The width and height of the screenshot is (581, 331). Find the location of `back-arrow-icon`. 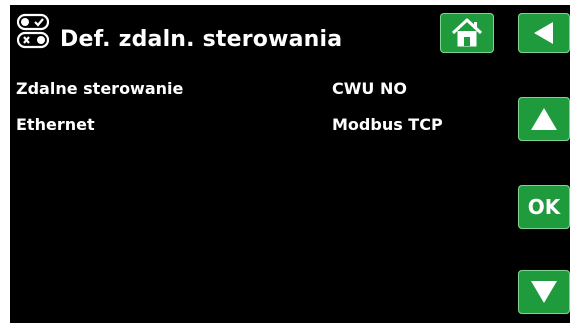

back-arrow-icon is located at coordinates (543, 33).